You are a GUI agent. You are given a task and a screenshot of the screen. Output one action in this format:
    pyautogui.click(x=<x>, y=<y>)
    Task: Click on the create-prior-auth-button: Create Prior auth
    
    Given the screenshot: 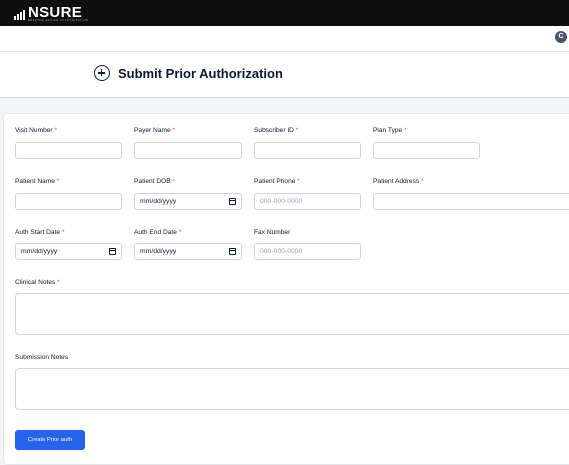 What is the action you would take?
    pyautogui.click(x=50, y=440)
    